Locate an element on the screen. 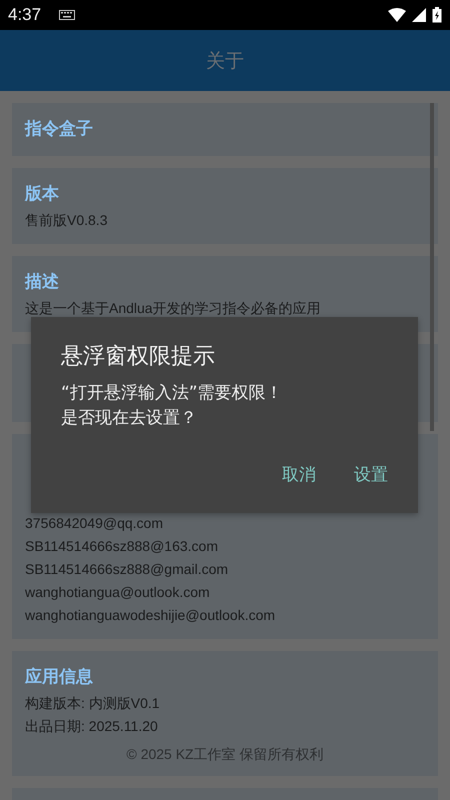  battery-icon is located at coordinates (437, 15).